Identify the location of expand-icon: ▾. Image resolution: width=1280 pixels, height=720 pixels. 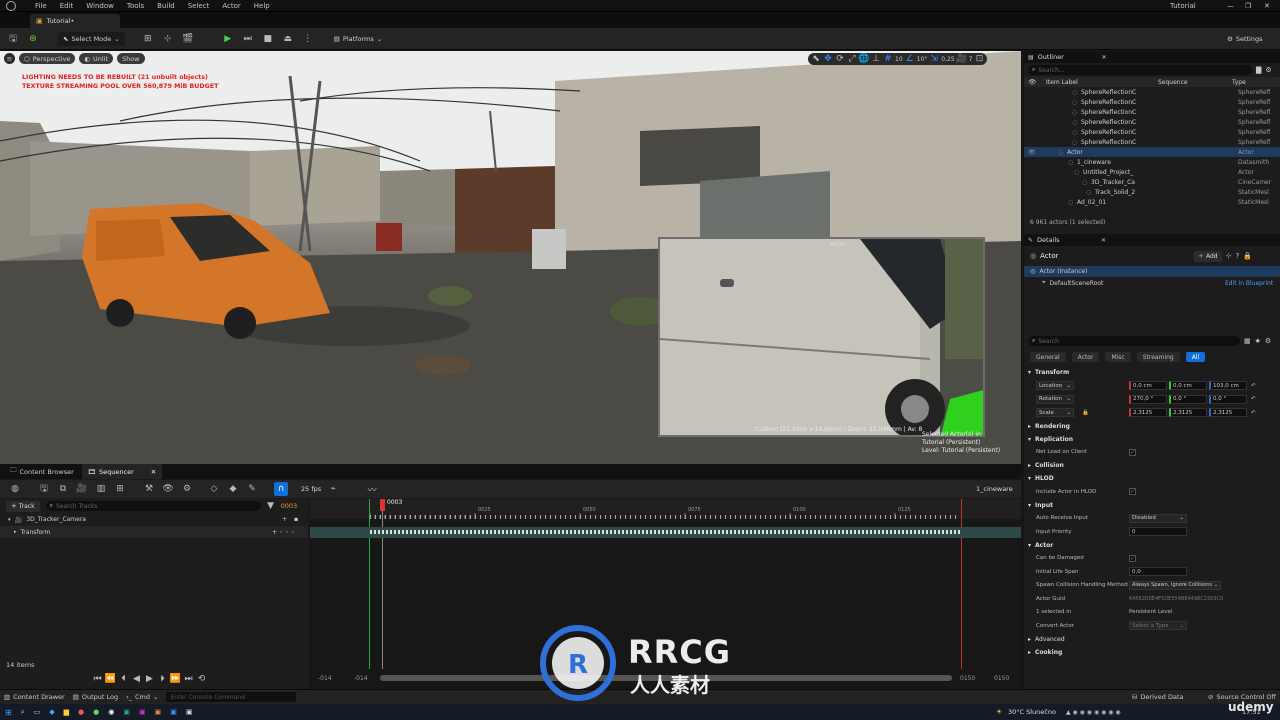
(9, 520).